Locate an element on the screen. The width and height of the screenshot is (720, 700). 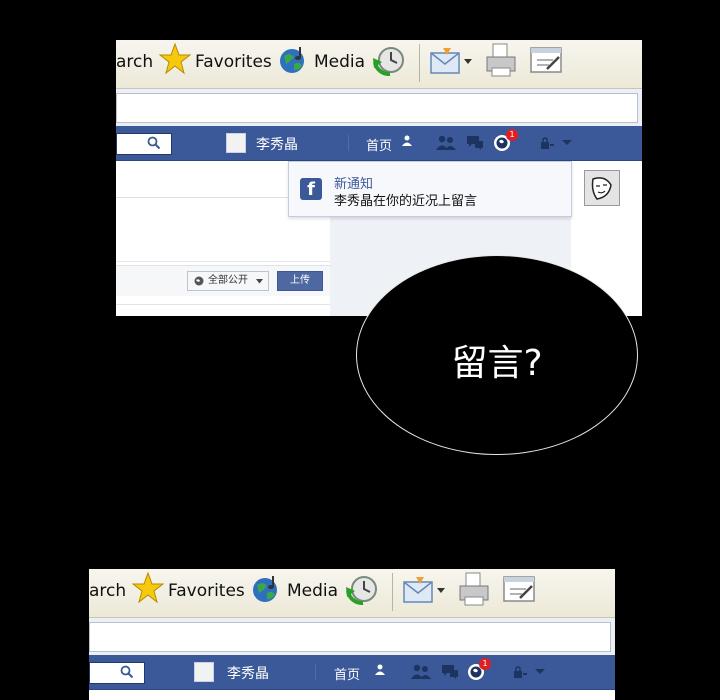
speech-bubble: 留言? is located at coordinates (497, 355).